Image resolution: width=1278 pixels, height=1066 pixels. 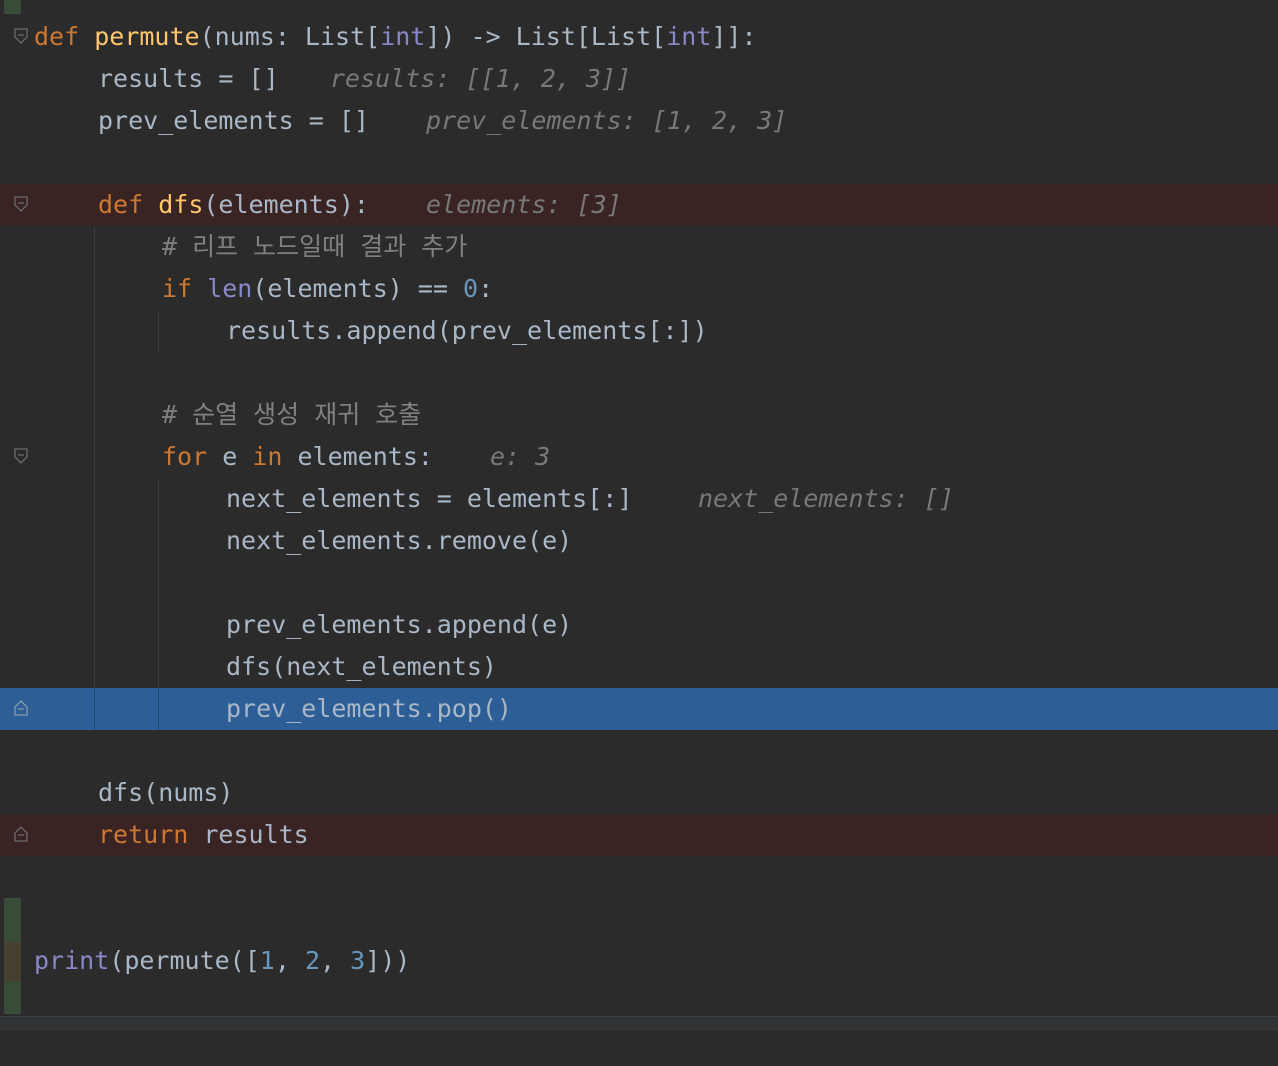 What do you see at coordinates (267, 960) in the screenshot?
I see `number-literal: 1` at bounding box center [267, 960].